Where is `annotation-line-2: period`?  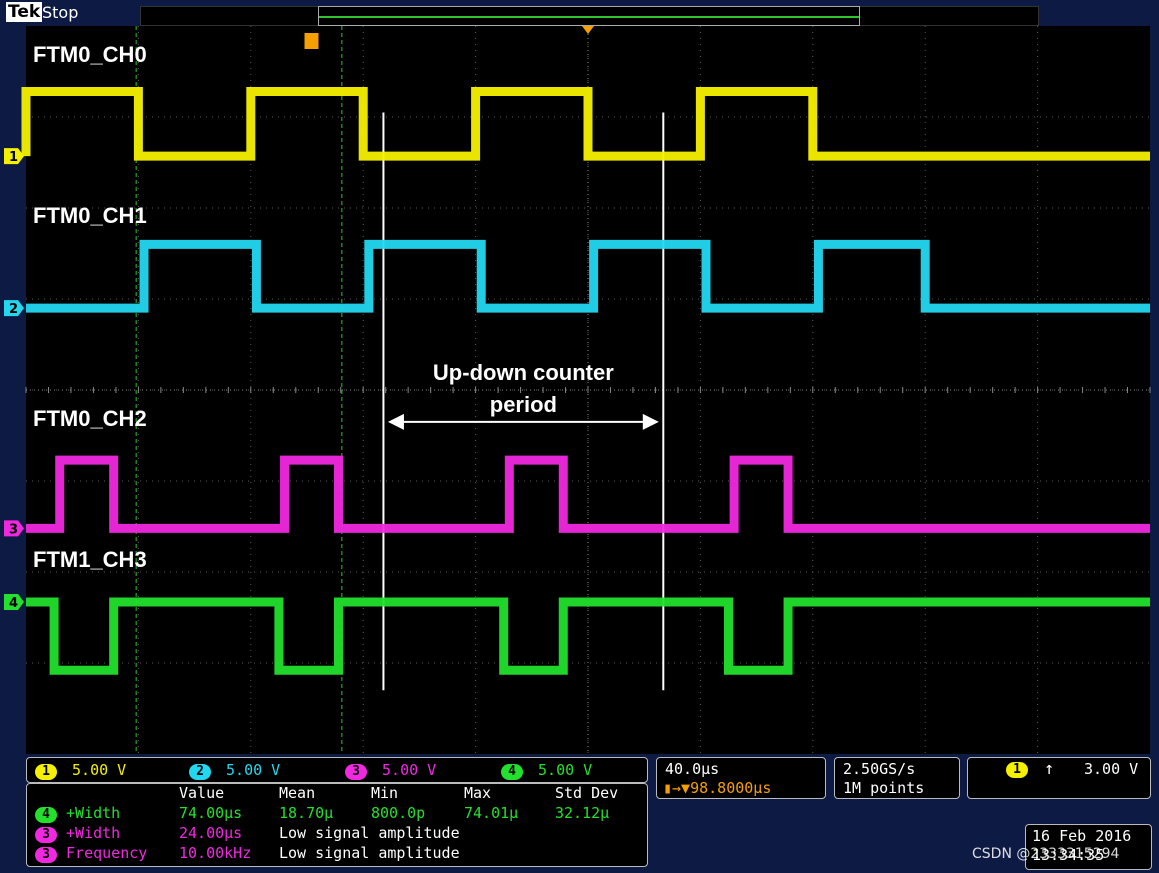 annotation-line-2: period is located at coordinates (523, 404).